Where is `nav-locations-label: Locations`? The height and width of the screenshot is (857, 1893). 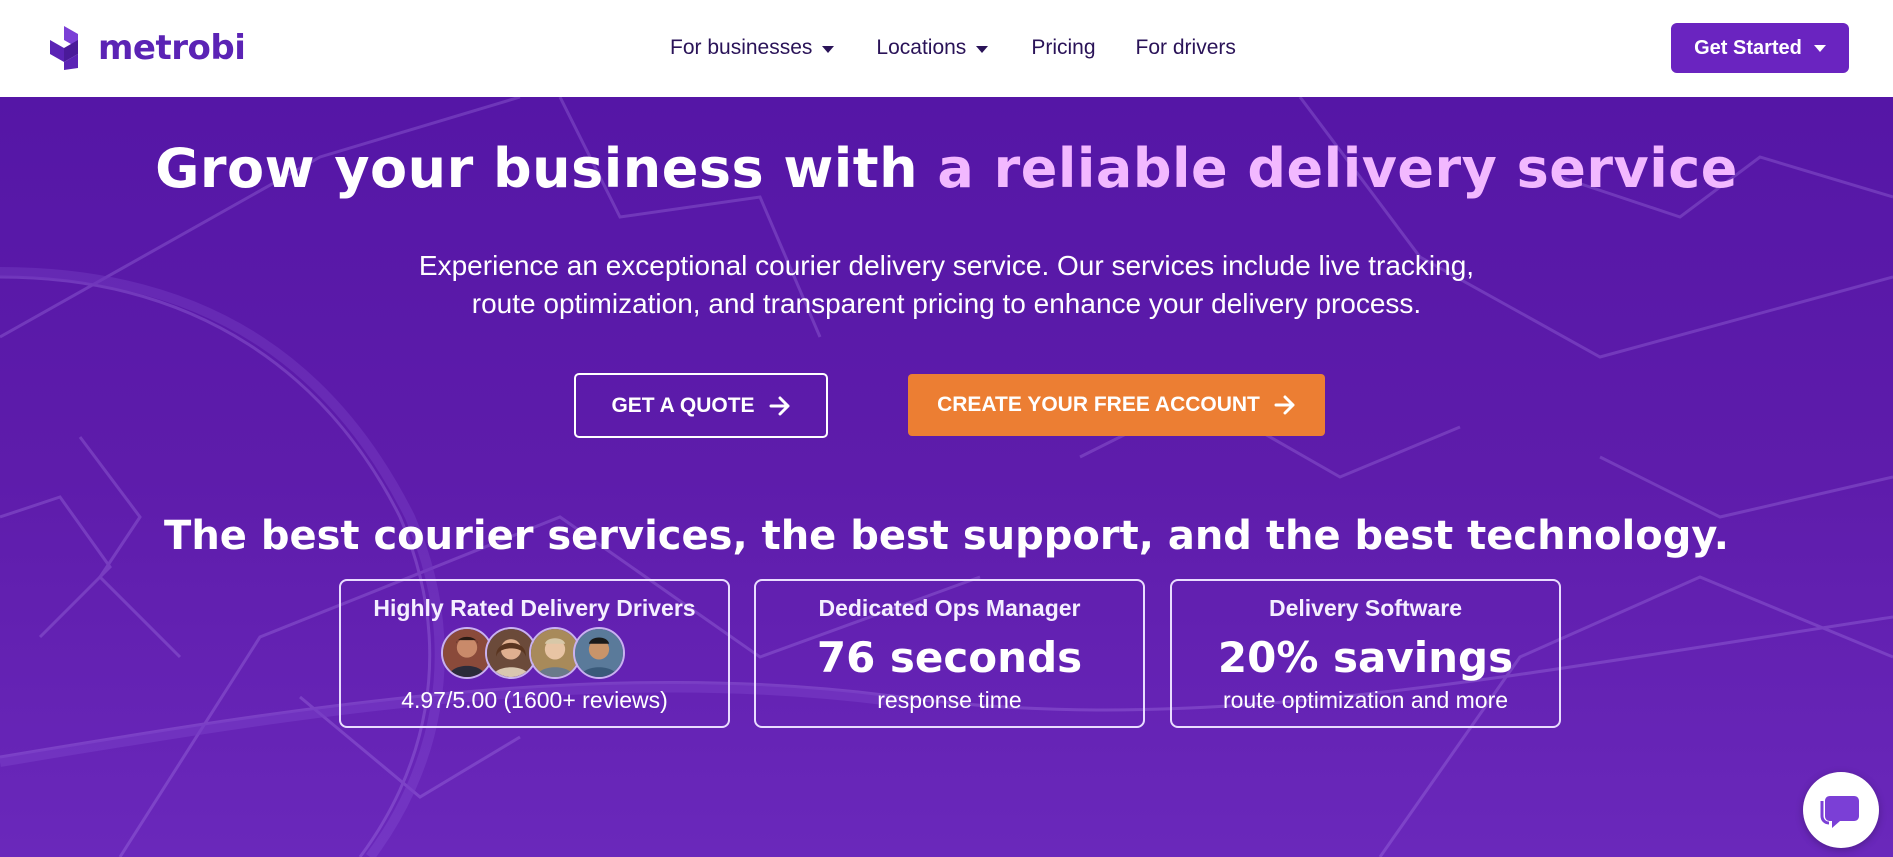
nav-locations-label: Locations is located at coordinates (921, 47).